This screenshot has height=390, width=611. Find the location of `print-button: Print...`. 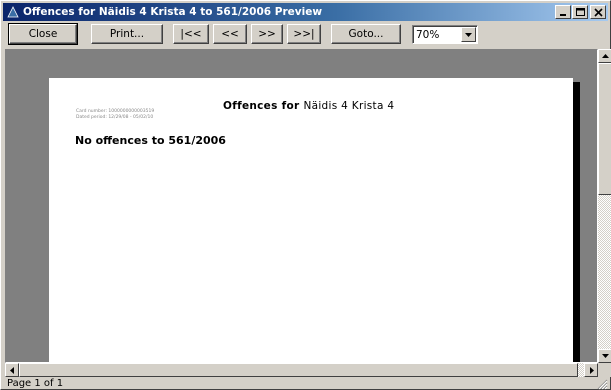

print-button: Print... is located at coordinates (127, 34).